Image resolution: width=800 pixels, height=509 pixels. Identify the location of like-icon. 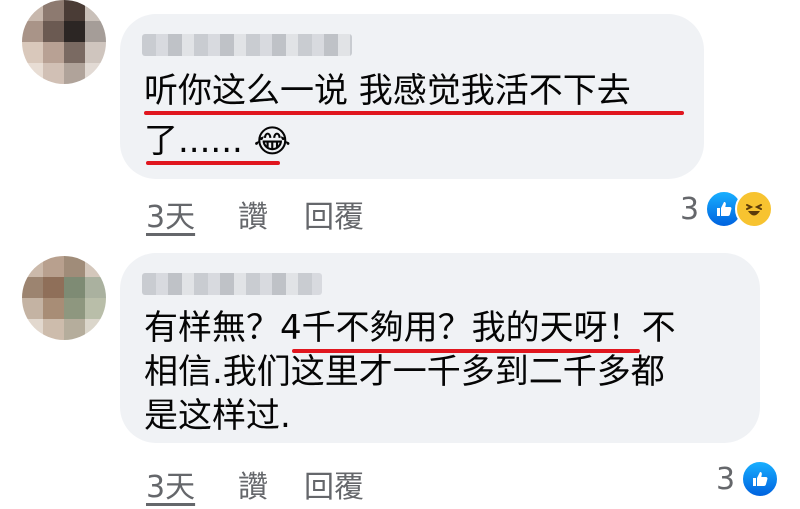
(760, 479).